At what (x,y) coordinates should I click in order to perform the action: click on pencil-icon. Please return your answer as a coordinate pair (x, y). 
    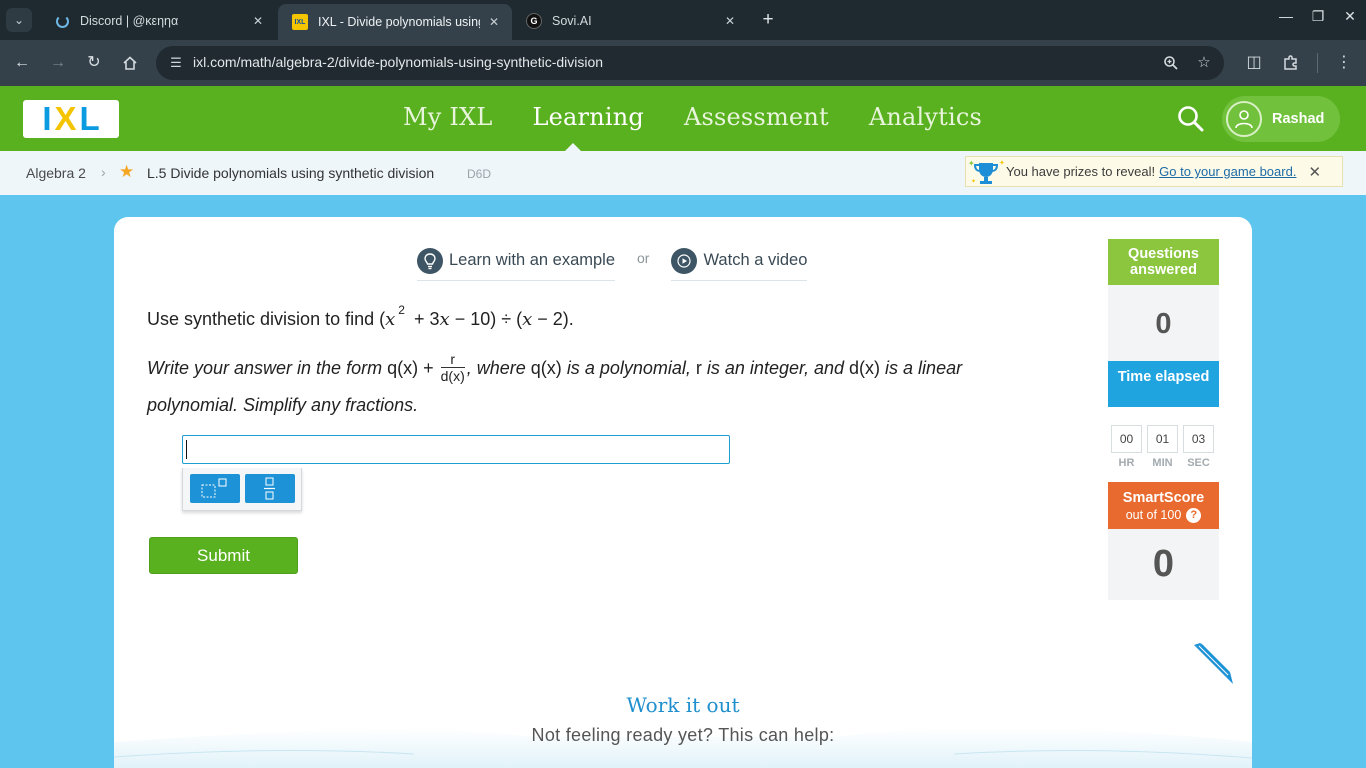
    Looking at the image, I should click on (1213, 663).